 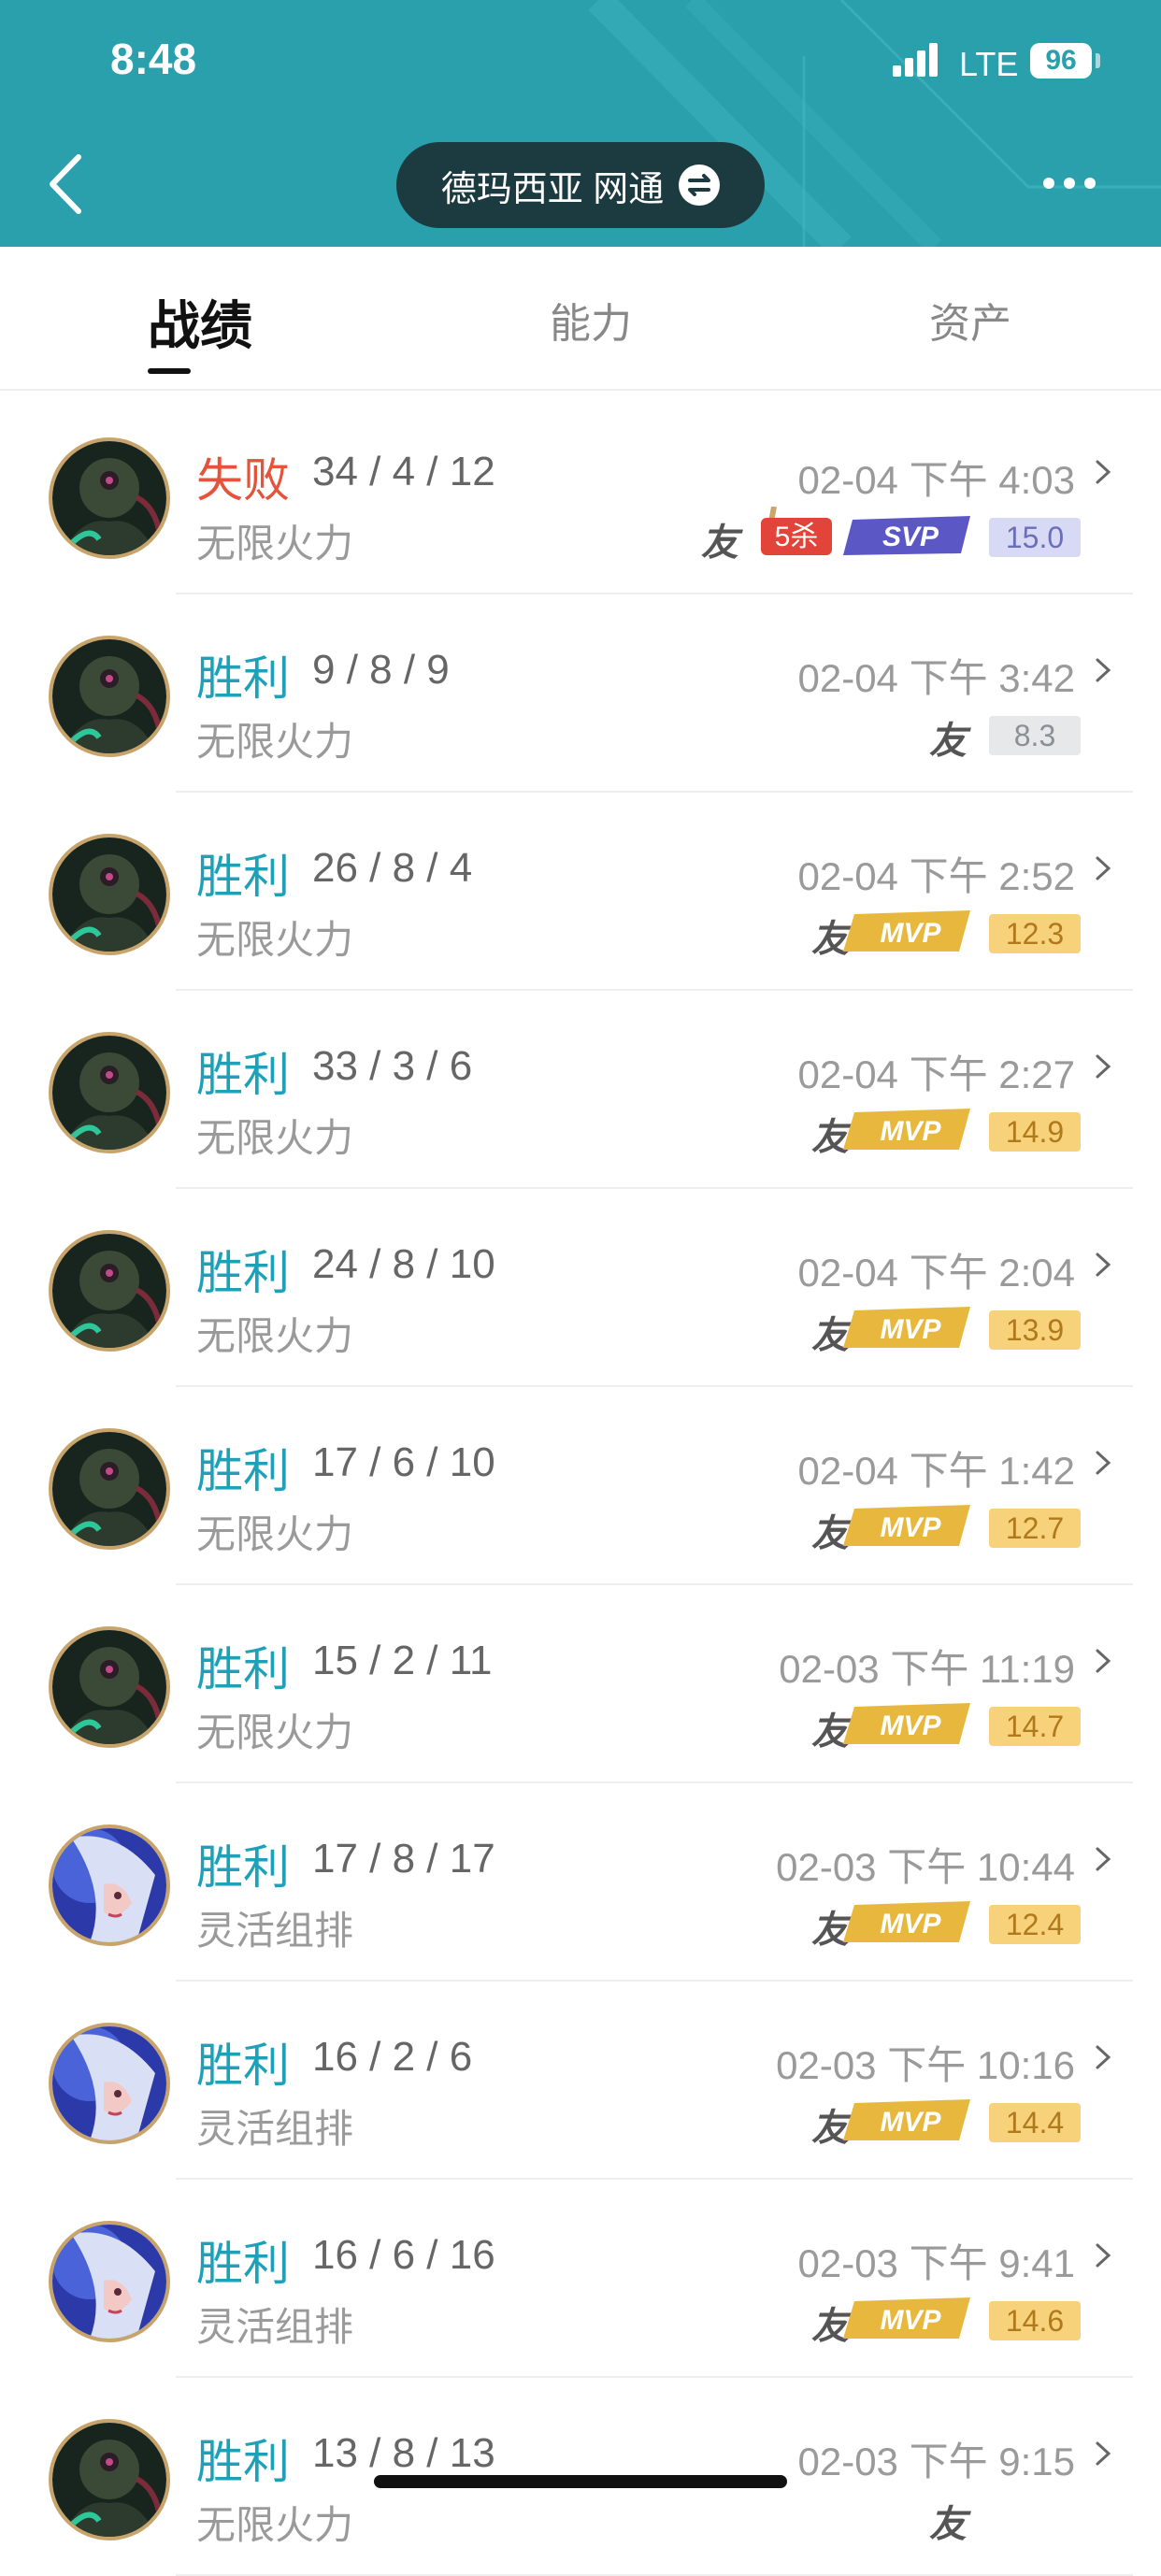 I want to click on battery-level: 96, so click(x=1061, y=61).